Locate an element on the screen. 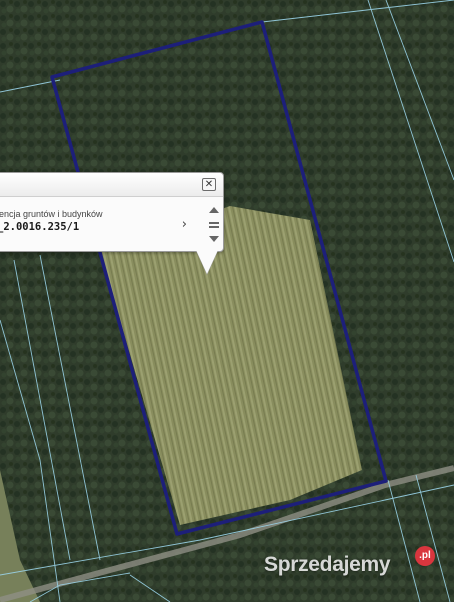 This screenshot has width=454, height=602. watermark-text: Sprzedajemy is located at coordinates (327, 564).